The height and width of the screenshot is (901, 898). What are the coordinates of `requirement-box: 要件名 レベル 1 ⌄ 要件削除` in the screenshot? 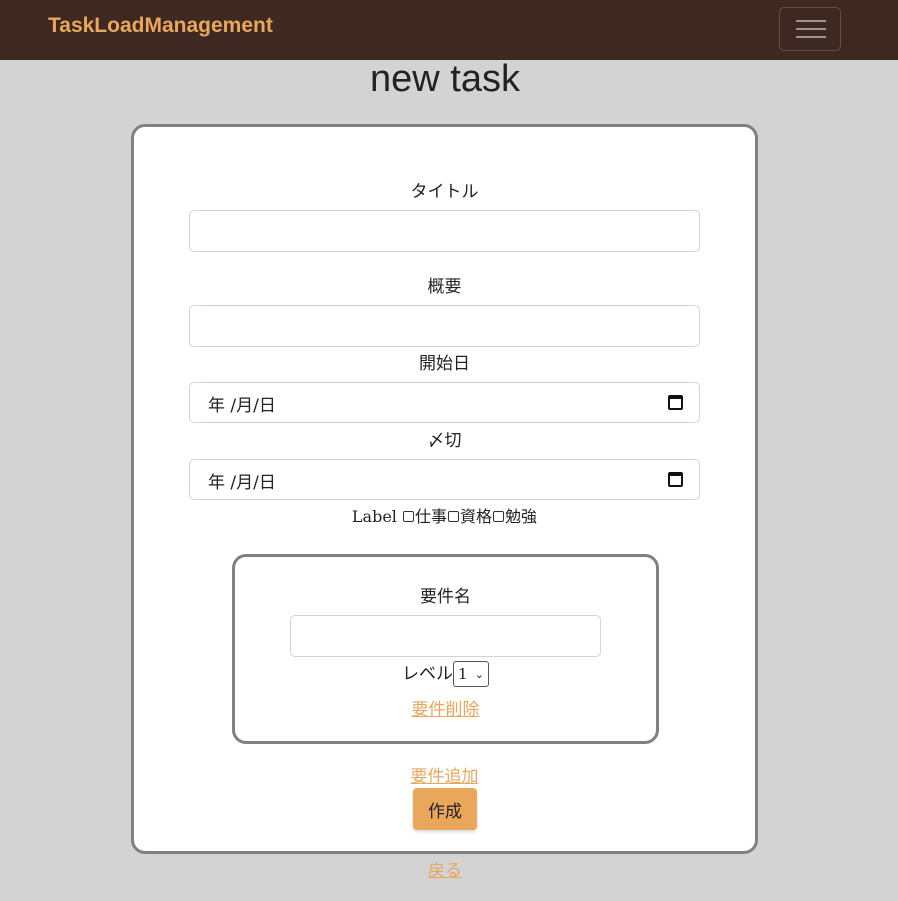 It's located at (445, 649).